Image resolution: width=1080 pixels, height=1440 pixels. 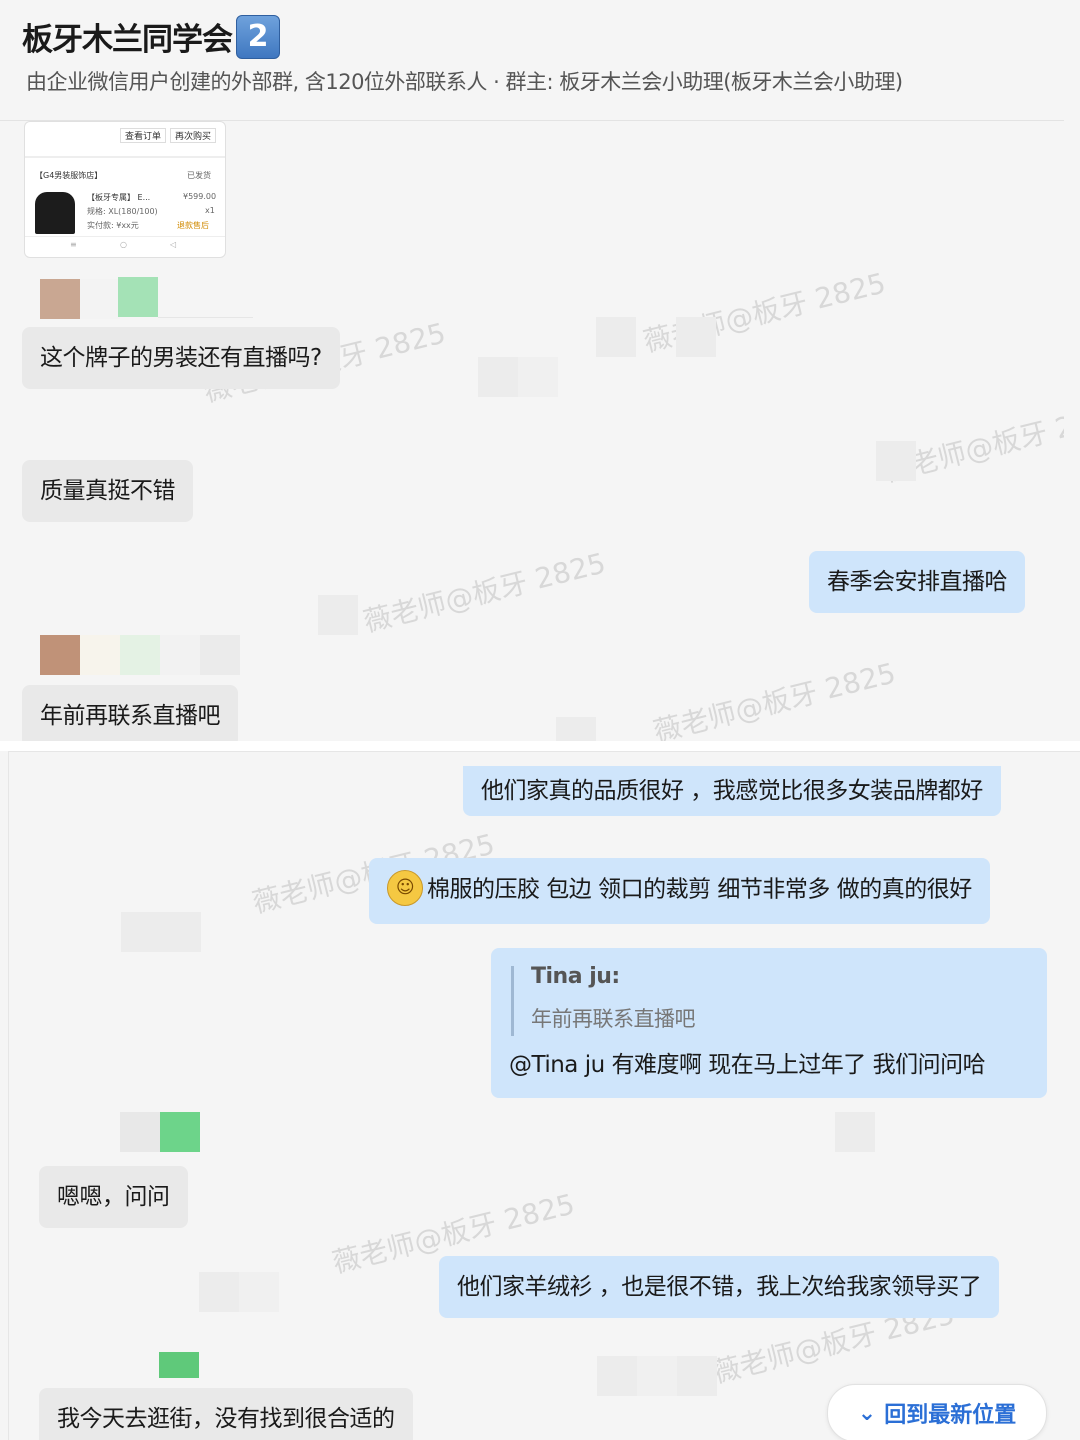 I want to click on buy-again-button: 再次购买, so click(x=193, y=135).